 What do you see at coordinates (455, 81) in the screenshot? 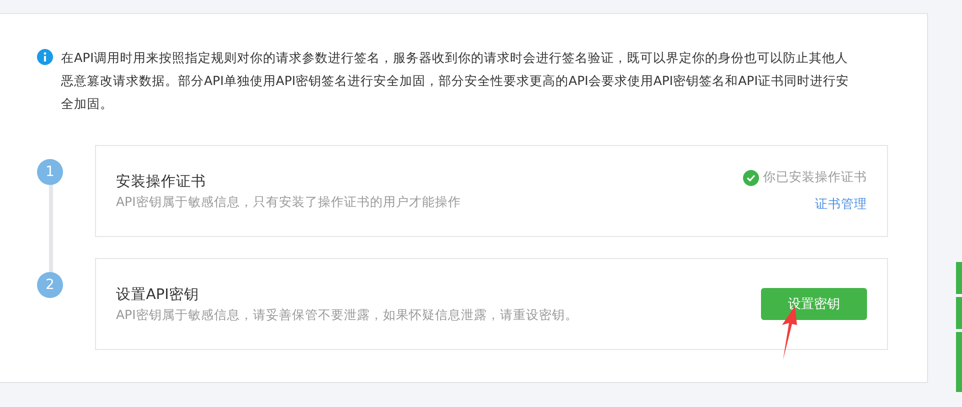
I see `intro-text: 在API调用时用来按照指定规则对你的请求参数进行签名，服务器收到你的请求时会进行签名验证，既可以界定你的身份也可以防止其他人恶意篡改请求数据。部分API单独使用API密钥签名进行安全加固，部分安全性要求更高的API会要求使用API密钥签名和API证书同时进行安全加固。` at bounding box center [455, 81].